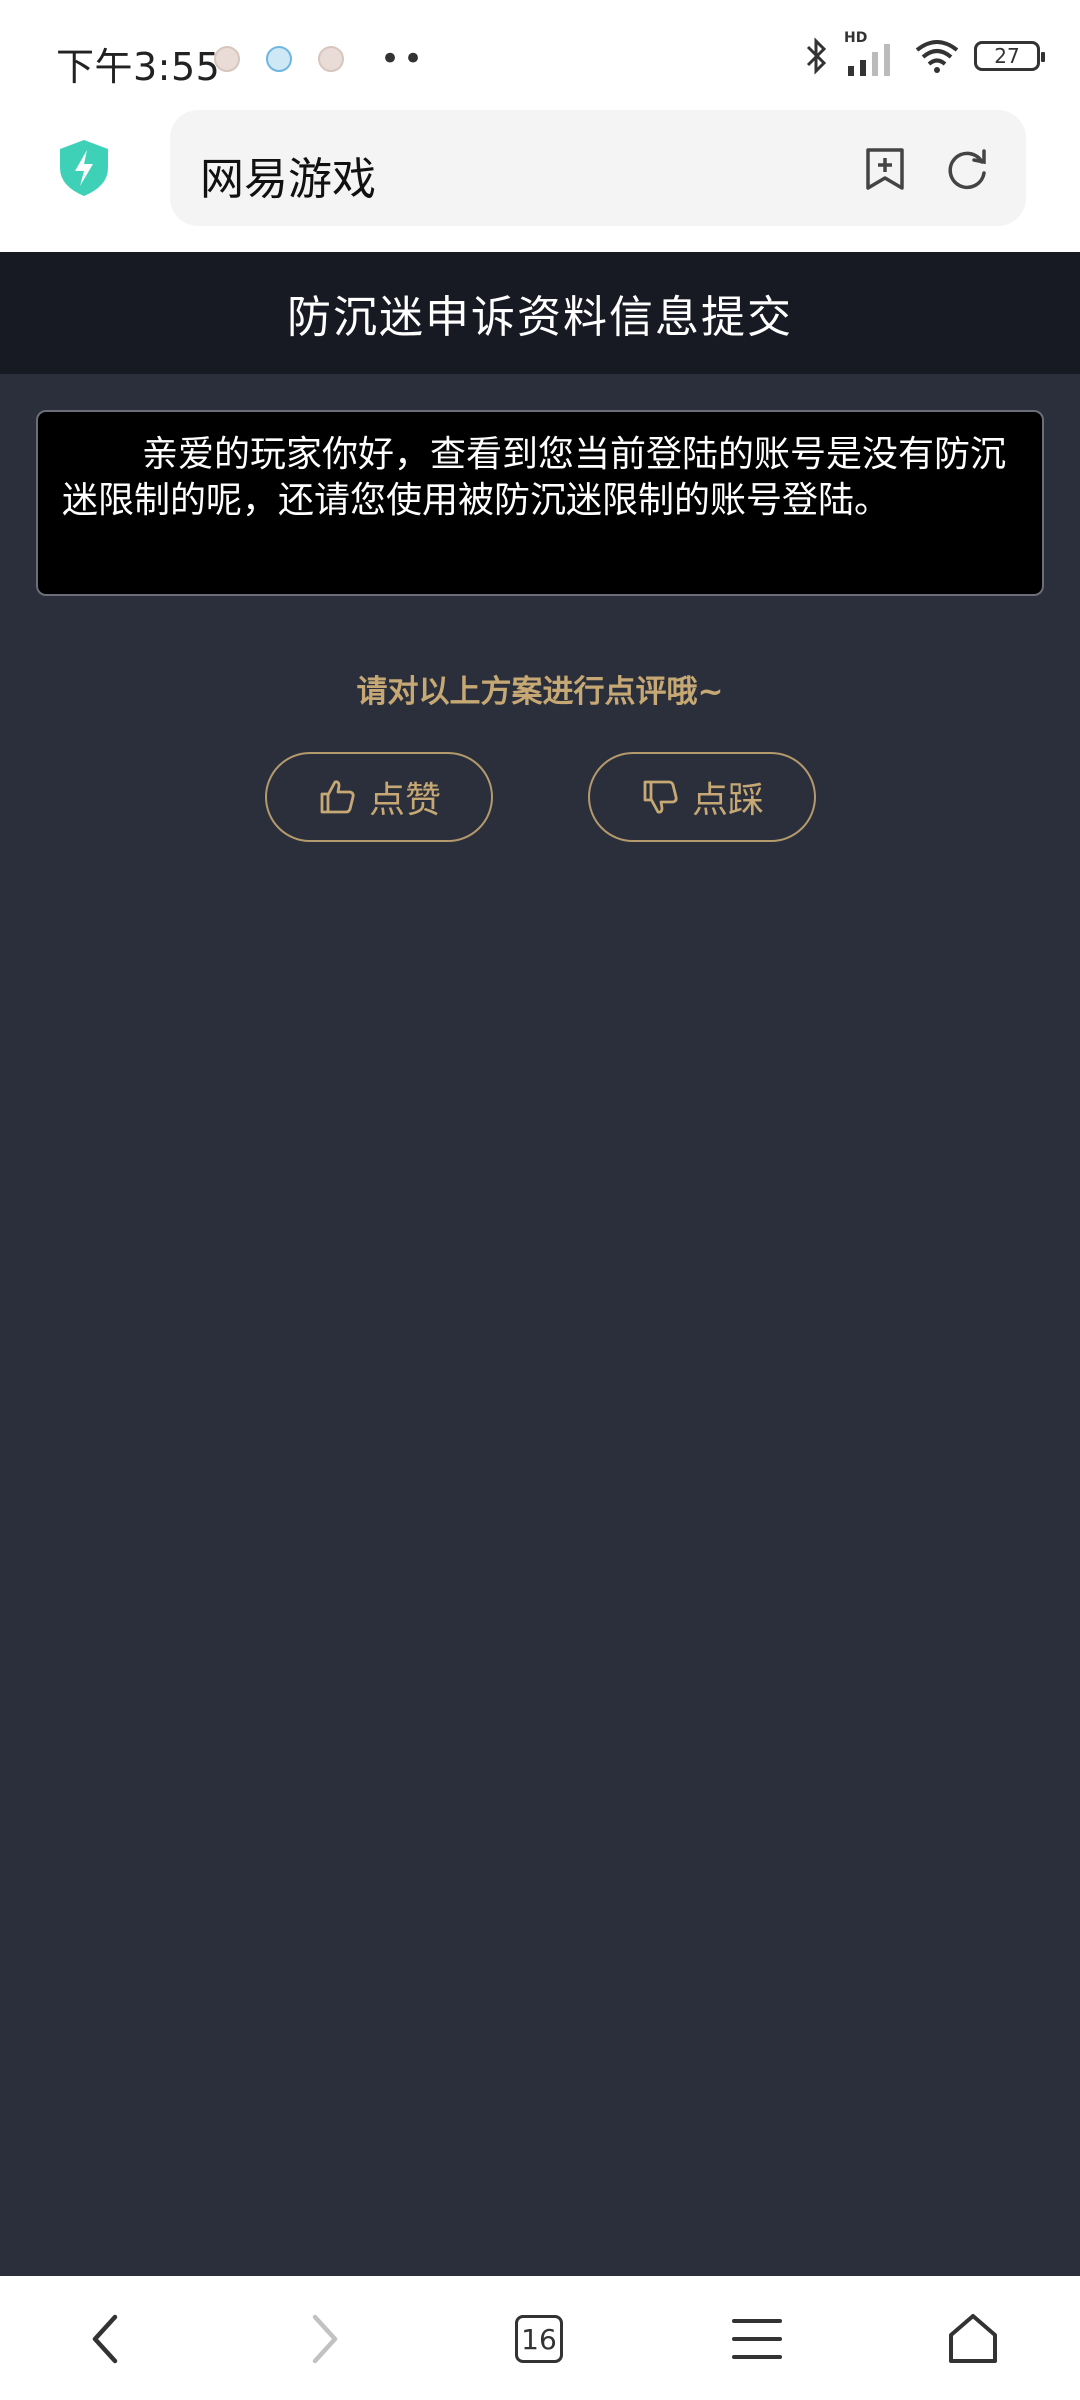  Describe the element at coordinates (288, 175) in the screenshot. I see `address-bar-title: 网易游戏` at that location.